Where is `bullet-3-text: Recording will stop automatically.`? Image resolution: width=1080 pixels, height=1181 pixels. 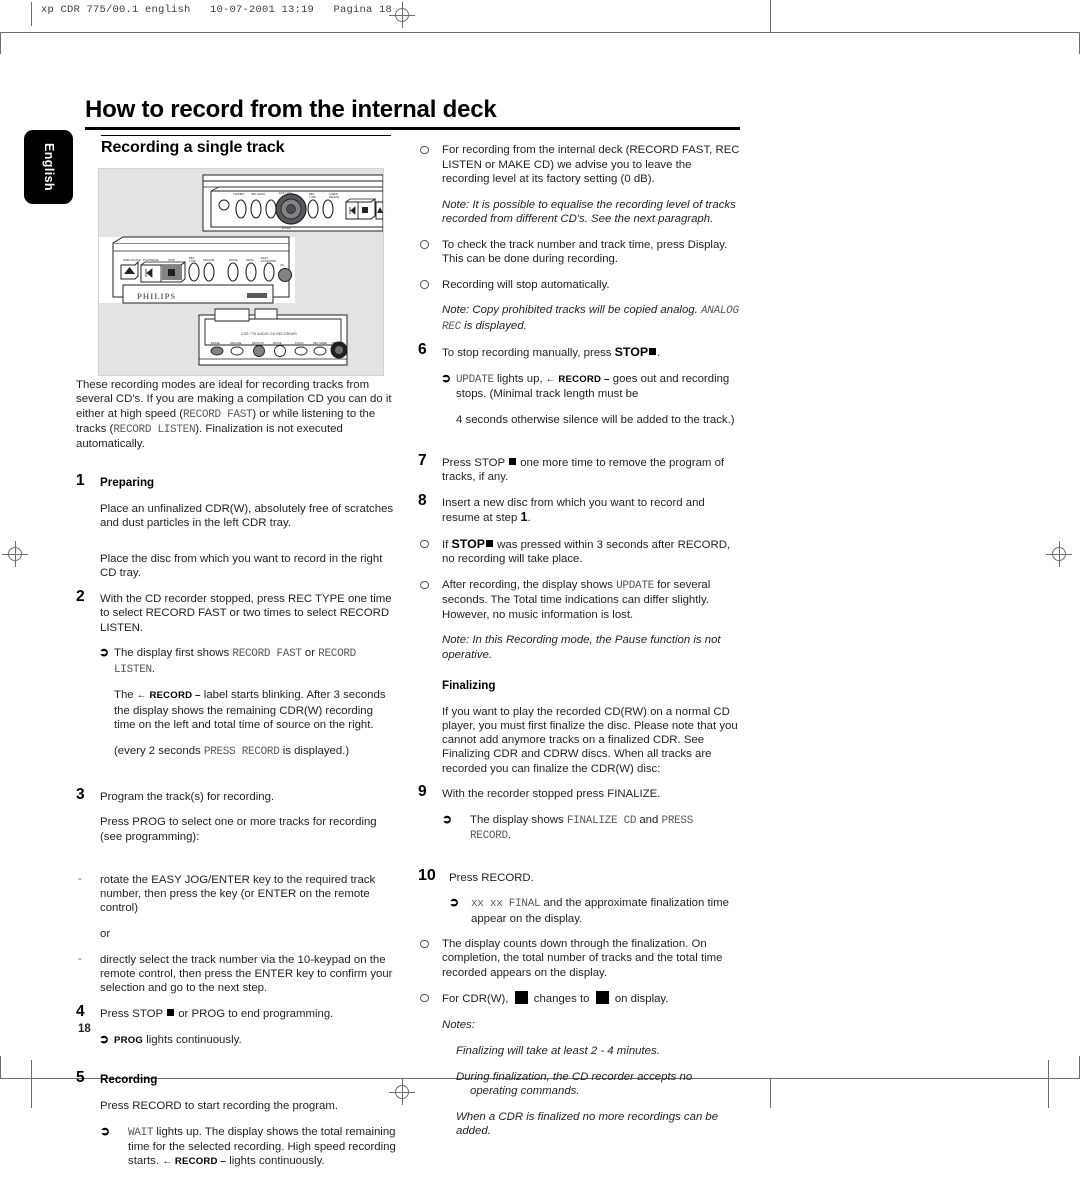
bullet-3-text: Recording will stop automatically. is located at coordinates (526, 284).